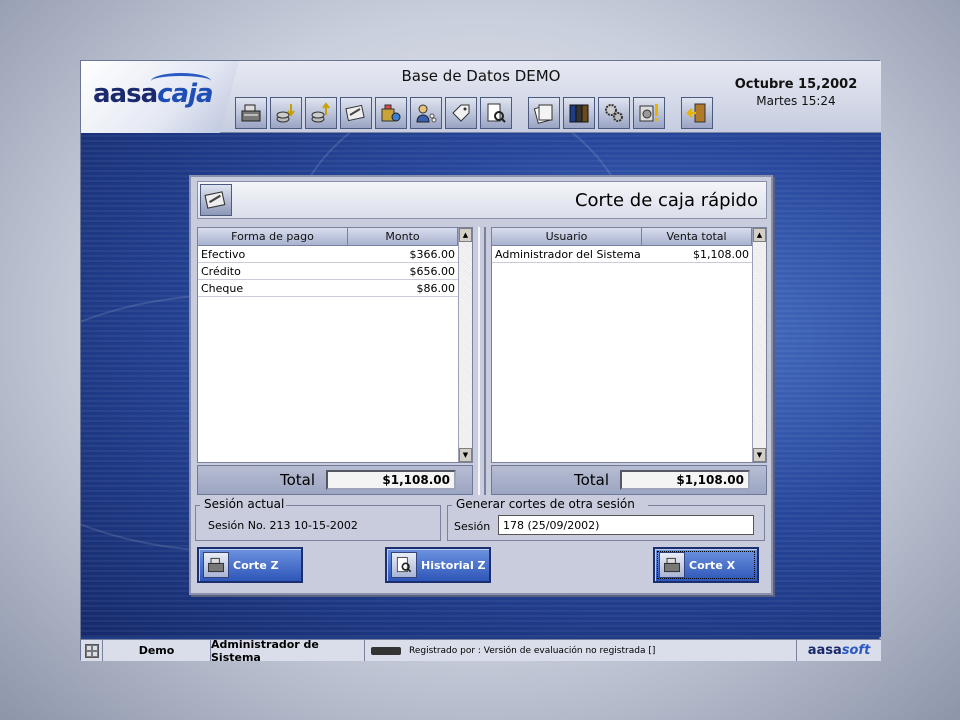 The image size is (960, 720). What do you see at coordinates (436, 288) in the screenshot?
I see `amount-cell: $86.00` at bounding box center [436, 288].